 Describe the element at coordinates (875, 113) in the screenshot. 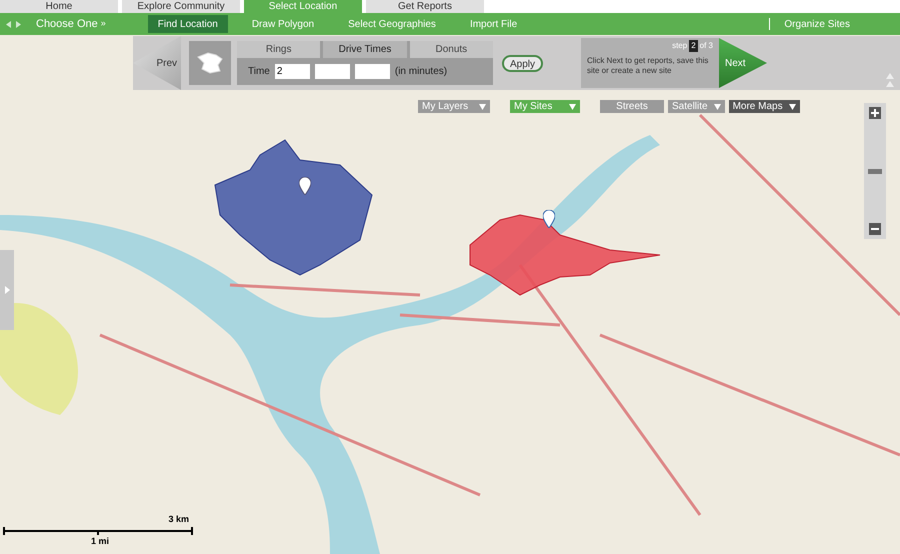

I see `zoom-in-icon` at that location.